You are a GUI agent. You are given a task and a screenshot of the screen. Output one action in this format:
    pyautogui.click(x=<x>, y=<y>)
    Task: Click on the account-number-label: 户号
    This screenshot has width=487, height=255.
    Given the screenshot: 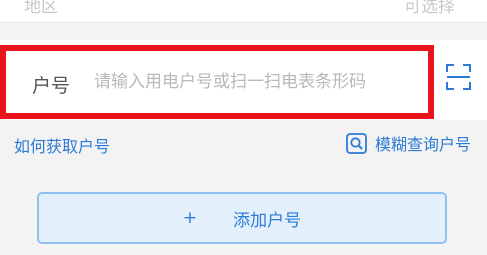 What is the action you would take?
    pyautogui.click(x=51, y=86)
    